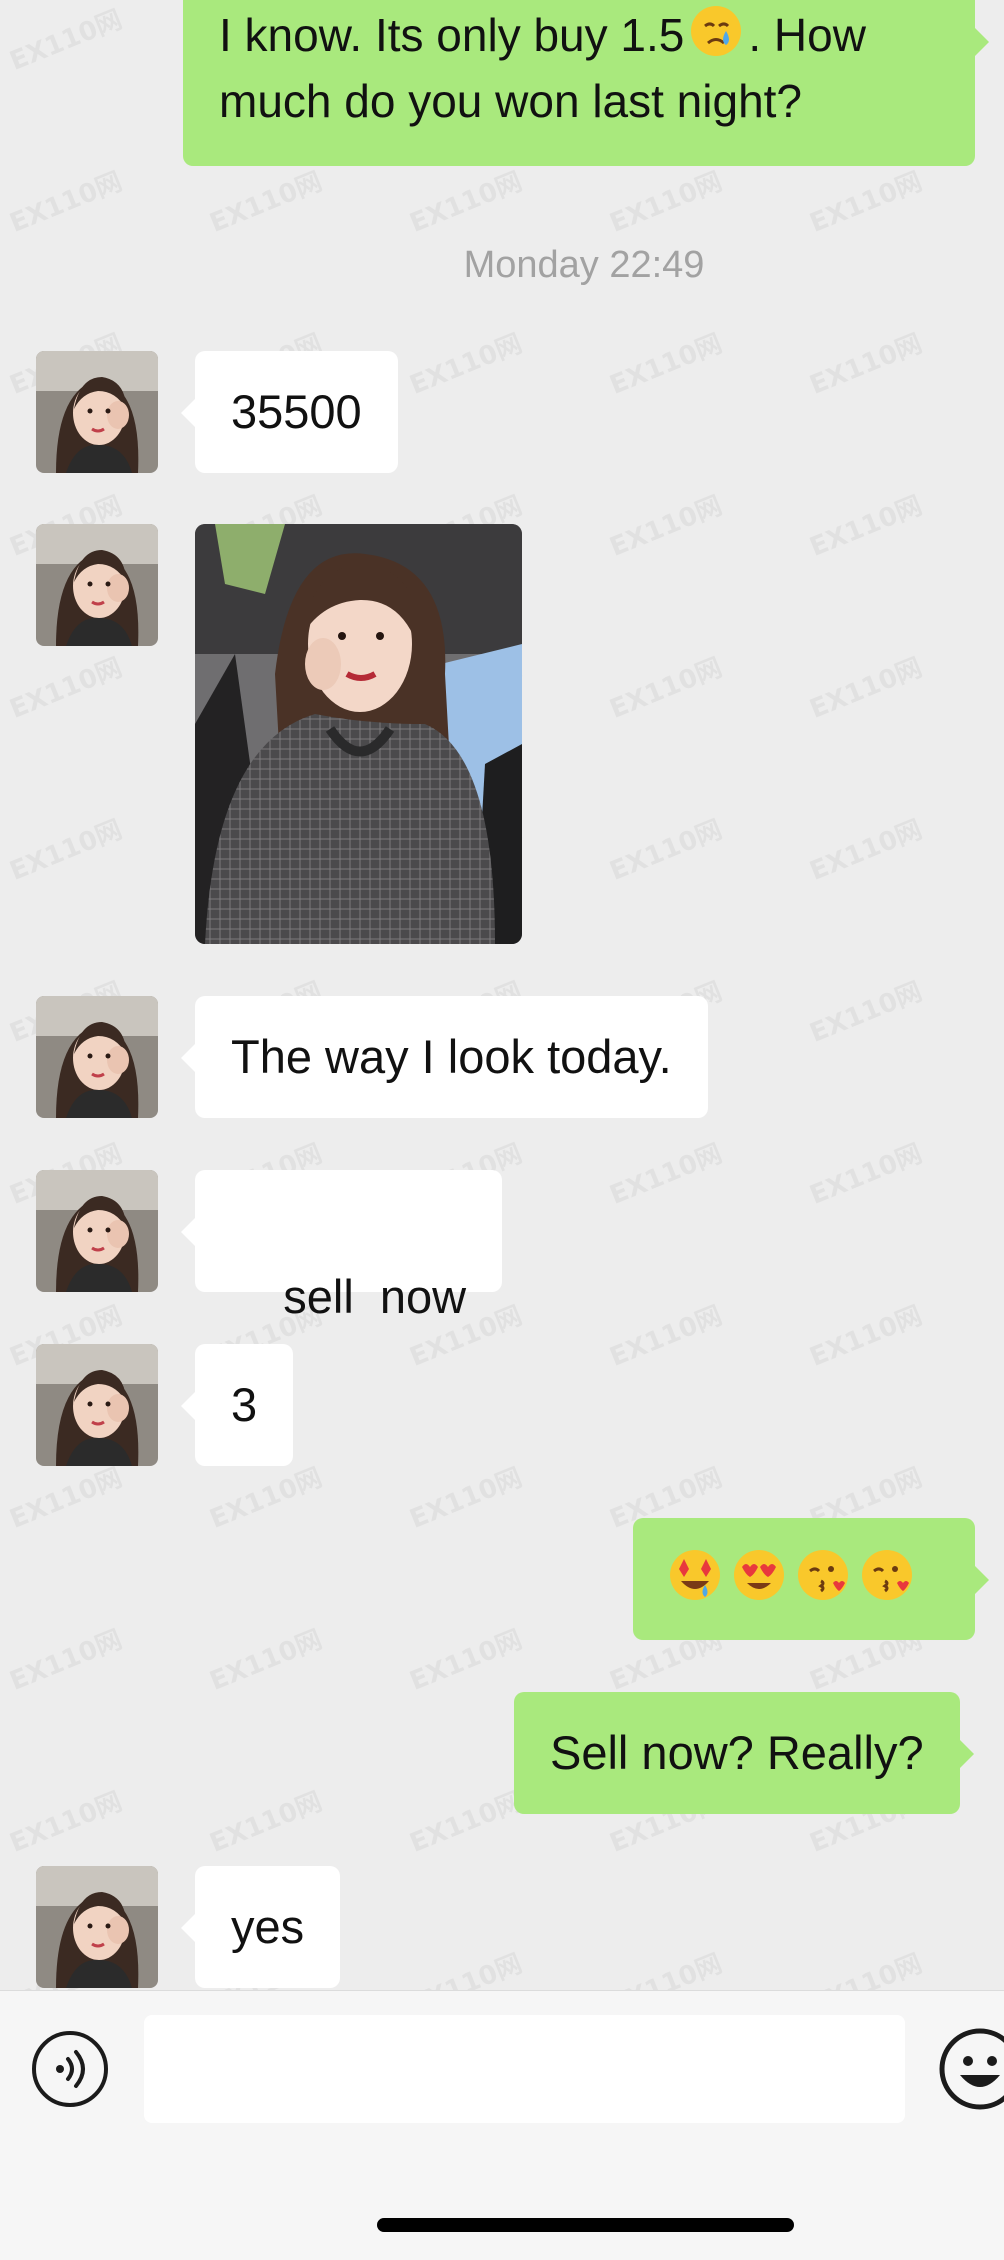 This screenshot has width=1004, height=2260. What do you see at coordinates (341, 1246) in the screenshot?
I see `message-bubble-incoming: sell now` at bounding box center [341, 1246].